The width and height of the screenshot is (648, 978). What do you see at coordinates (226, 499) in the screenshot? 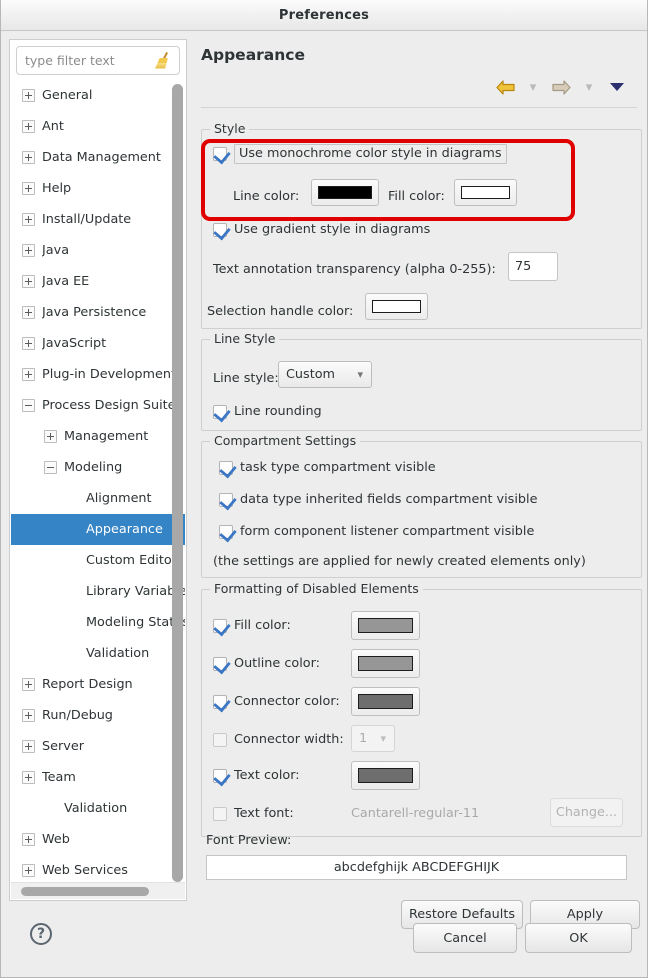
I see `data-type-compartment-checkbox` at bounding box center [226, 499].